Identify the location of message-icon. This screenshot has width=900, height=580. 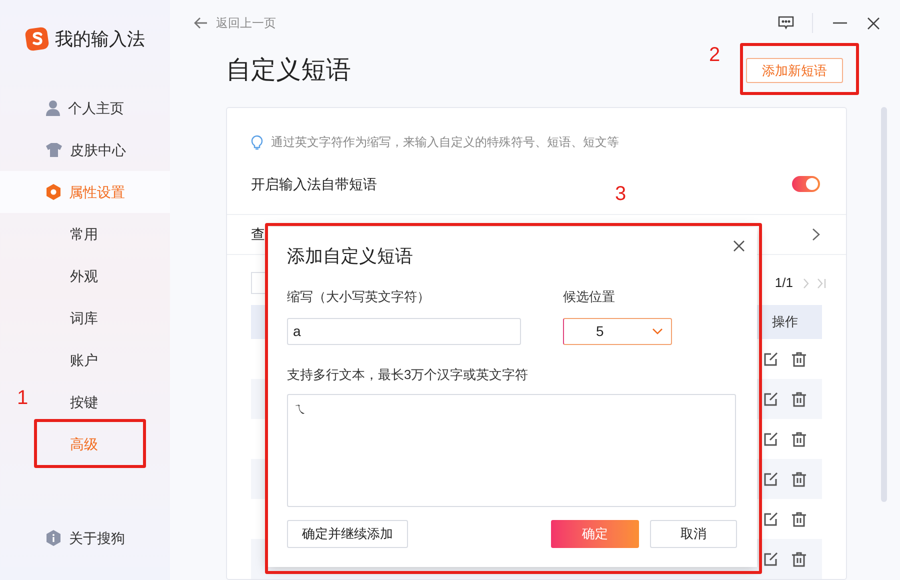
(786, 23).